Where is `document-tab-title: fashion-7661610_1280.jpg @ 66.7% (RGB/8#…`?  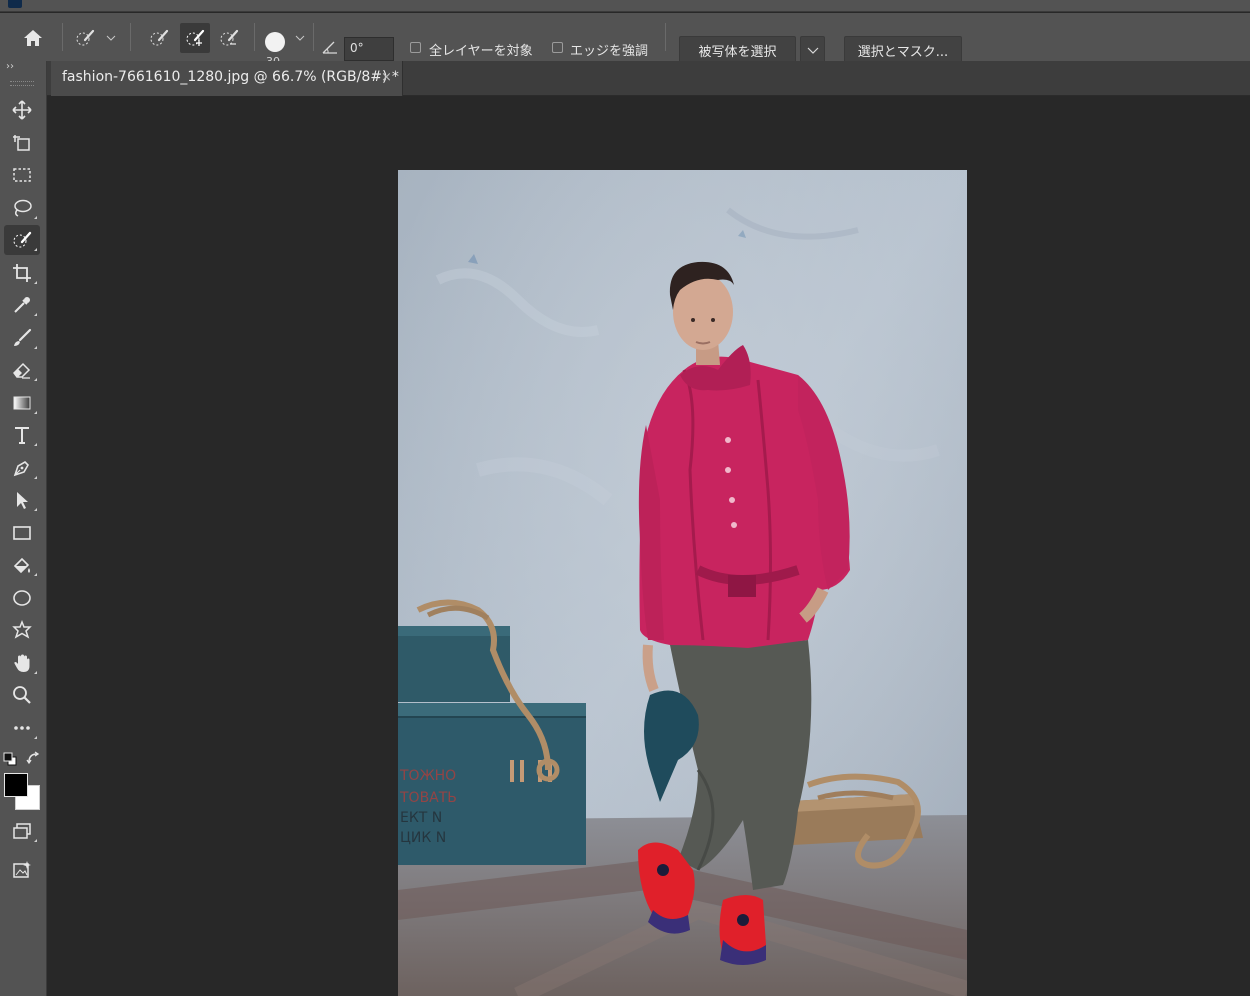
document-tab-title: fashion-7661610_1280.jpg @ 66.7% (RGB/8#… is located at coordinates (230, 77).